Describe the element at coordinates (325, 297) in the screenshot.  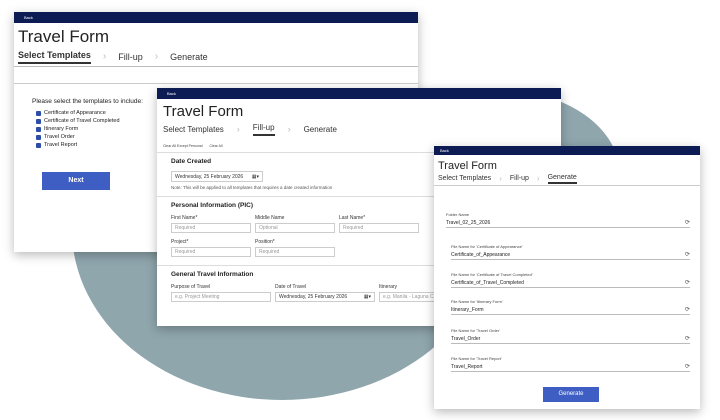
I see `travel-date-picker: Wednesday, 25 February 2026 ▦▾` at that location.